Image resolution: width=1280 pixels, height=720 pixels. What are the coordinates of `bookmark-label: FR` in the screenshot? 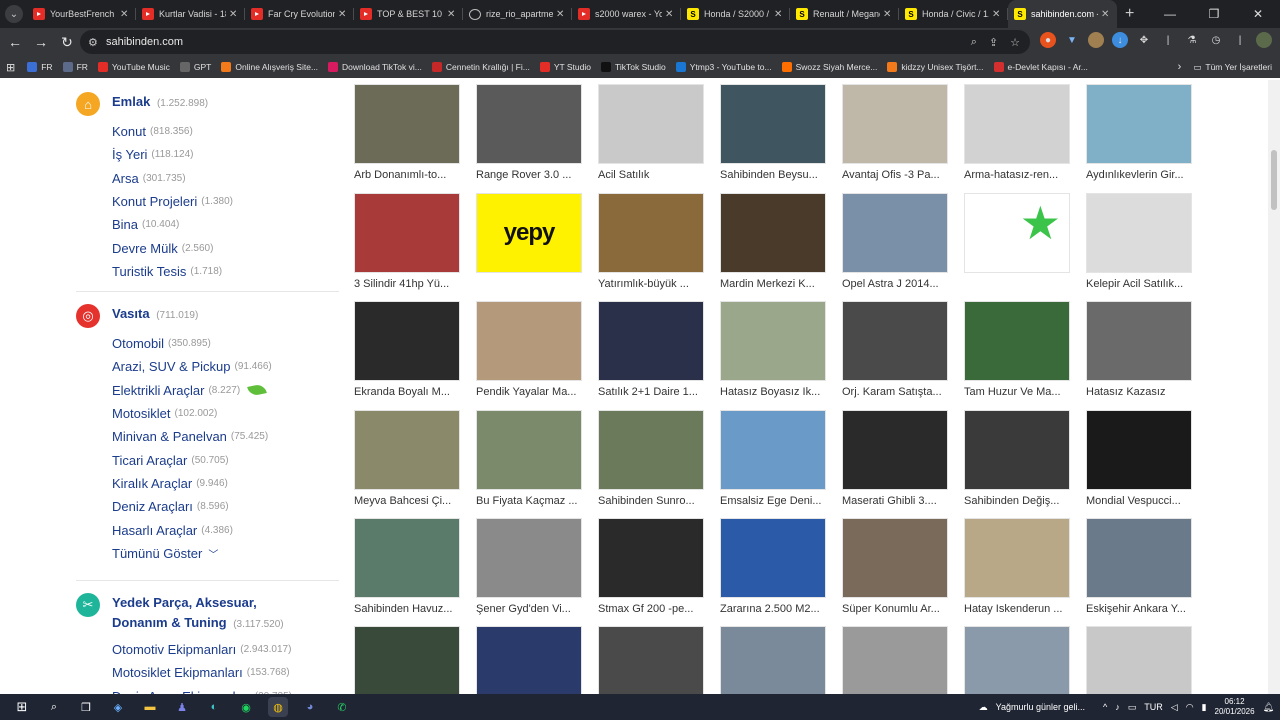 It's located at (82, 67).